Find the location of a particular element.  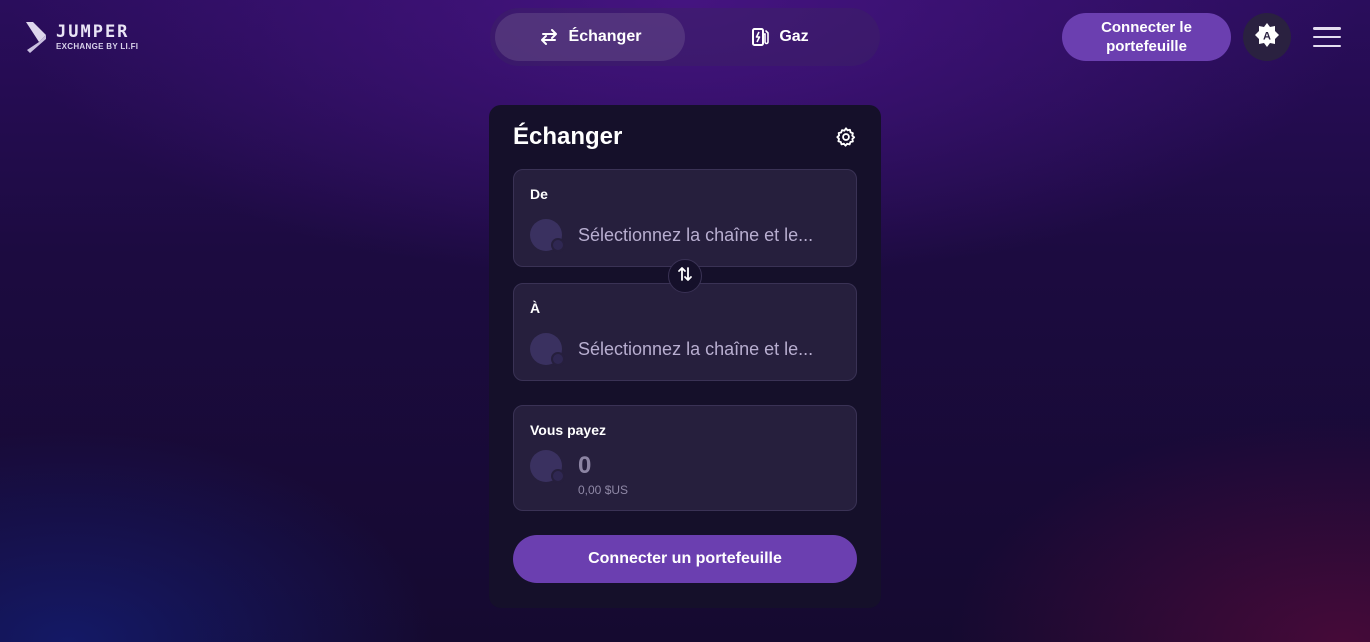

header-connect-wallet-button: Connecter le portefeuille is located at coordinates (1146, 37).